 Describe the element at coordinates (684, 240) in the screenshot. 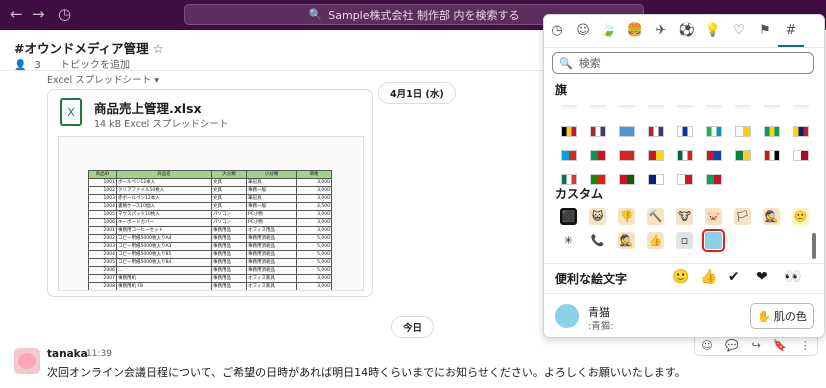

I see `custom-emoji: ▫` at that location.